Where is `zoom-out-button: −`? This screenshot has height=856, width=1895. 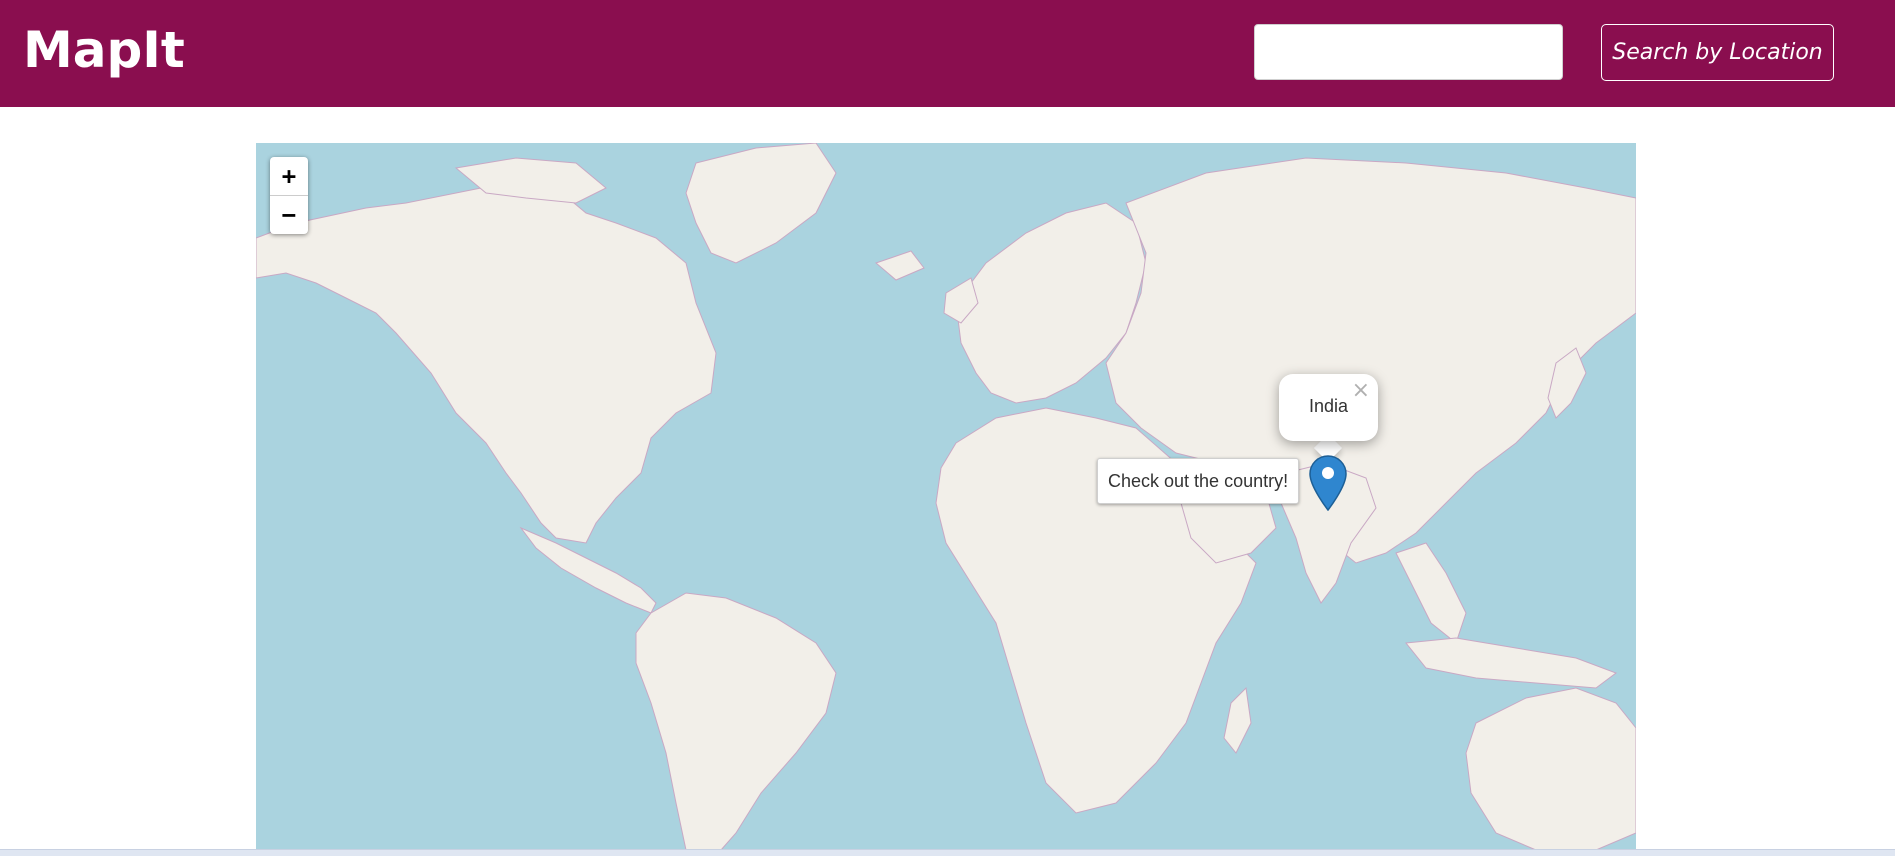
zoom-out-button: − is located at coordinates (289, 214).